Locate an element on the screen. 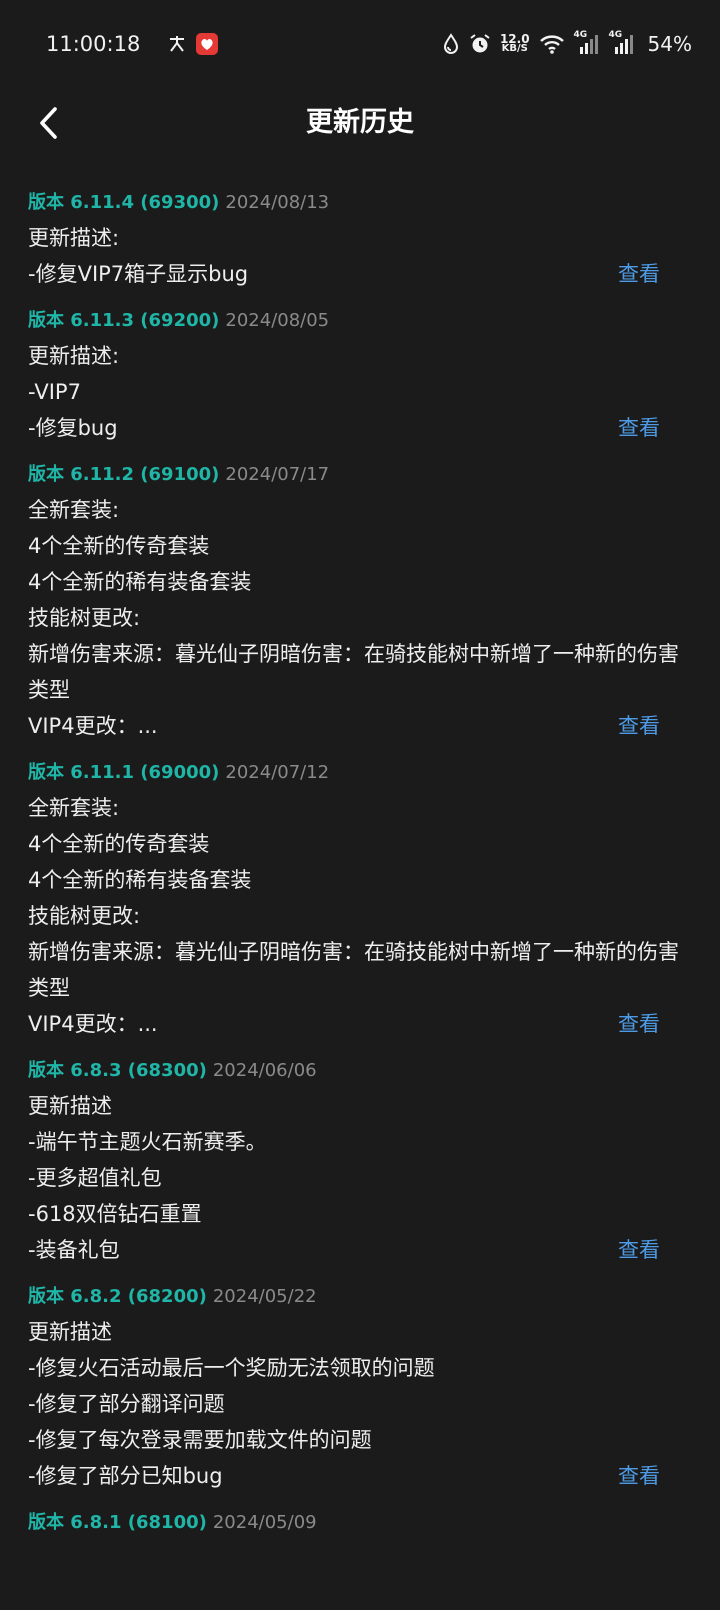  version-date: 2024/05/22 is located at coordinates (264, 1296).